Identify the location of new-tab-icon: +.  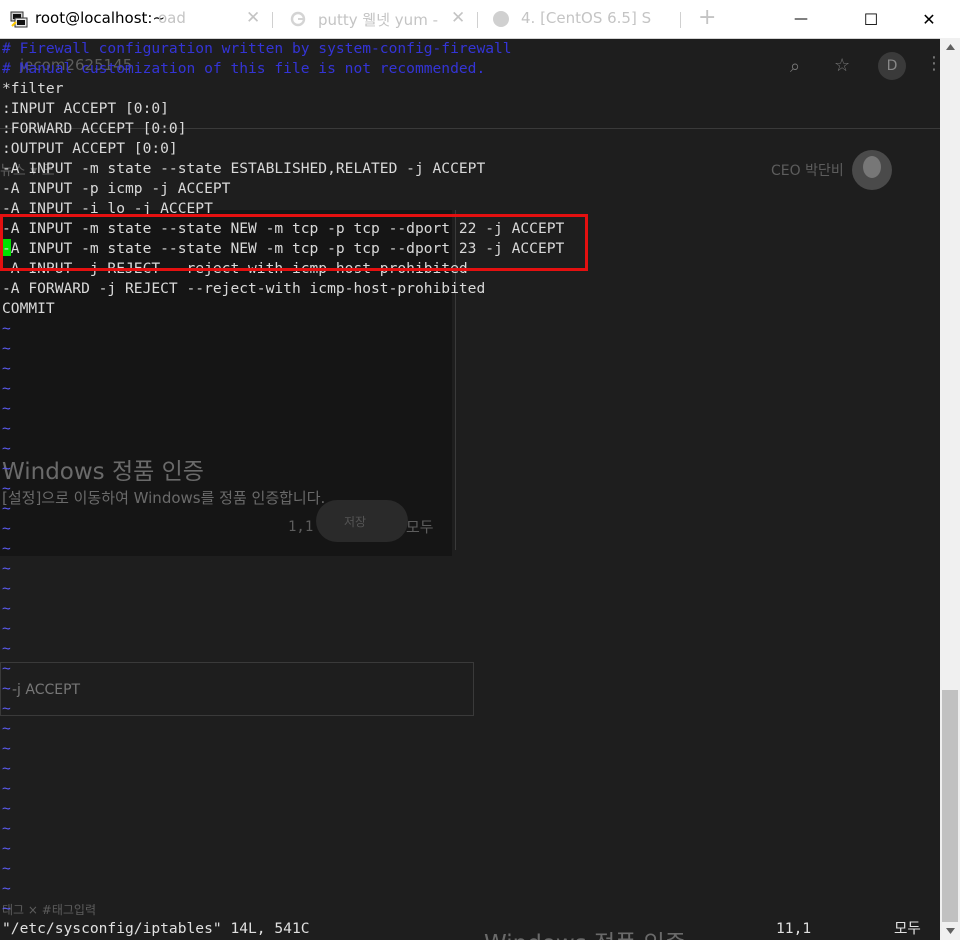
(707, 17).